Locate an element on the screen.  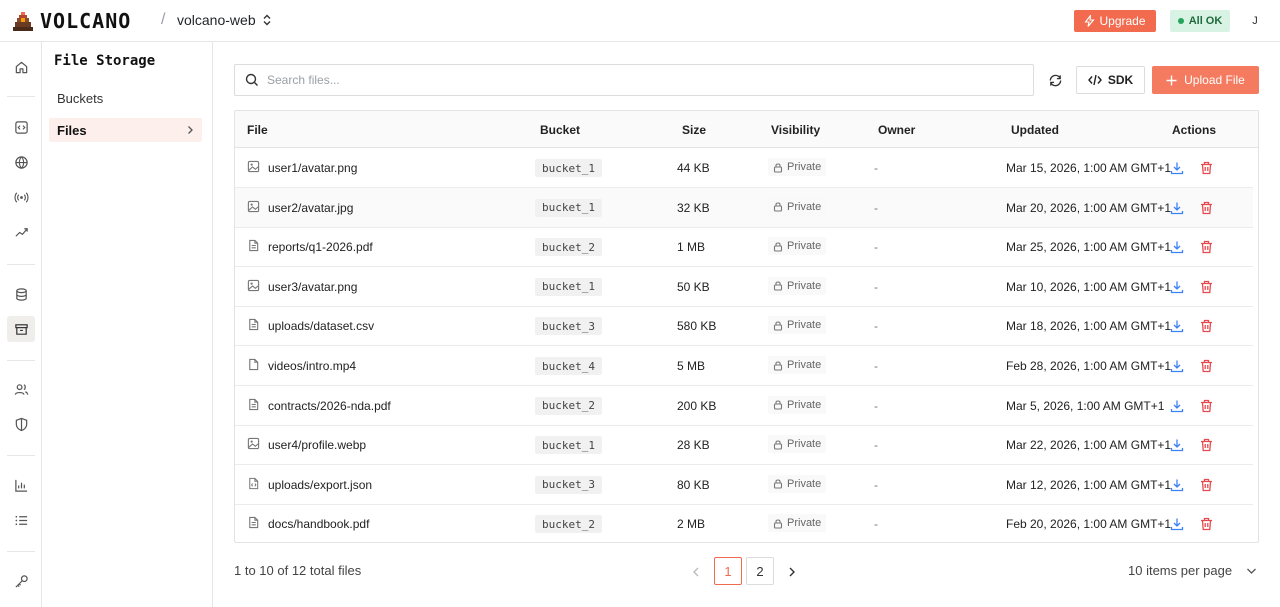
user-avatar: J is located at coordinates (1255, 21).